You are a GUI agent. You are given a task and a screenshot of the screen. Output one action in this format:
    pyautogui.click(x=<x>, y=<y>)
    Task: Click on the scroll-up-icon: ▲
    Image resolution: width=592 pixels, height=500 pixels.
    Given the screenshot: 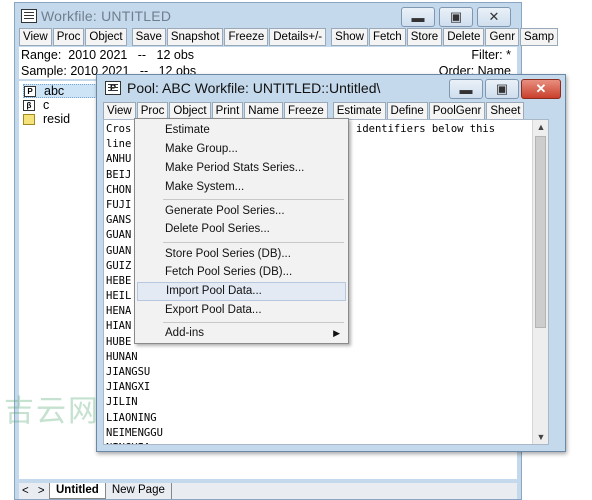 What is the action you would take?
    pyautogui.click(x=540, y=127)
    